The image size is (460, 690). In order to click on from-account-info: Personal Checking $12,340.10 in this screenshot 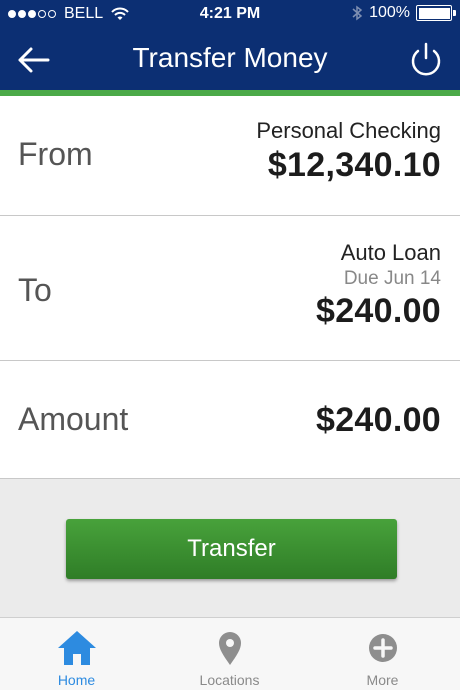, I will do `click(348, 151)`.